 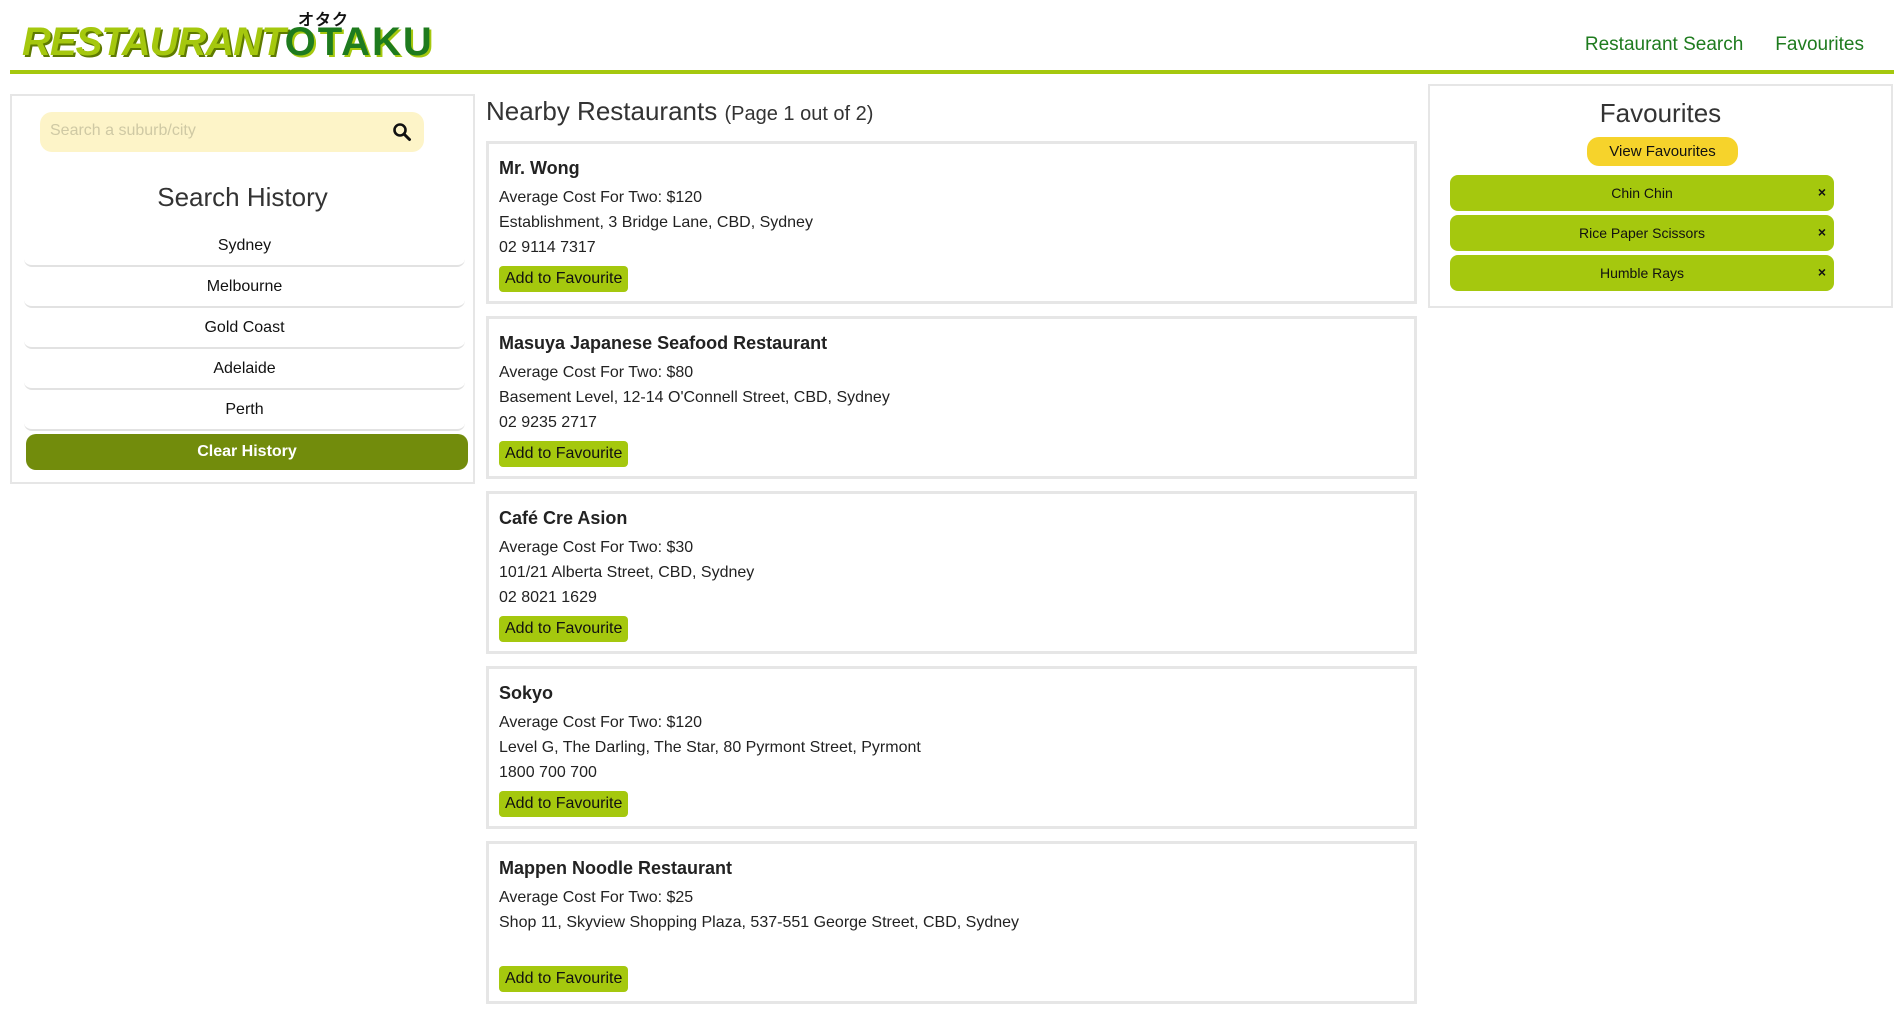 What do you see at coordinates (210, 131) in the screenshot?
I see `search-input` at bounding box center [210, 131].